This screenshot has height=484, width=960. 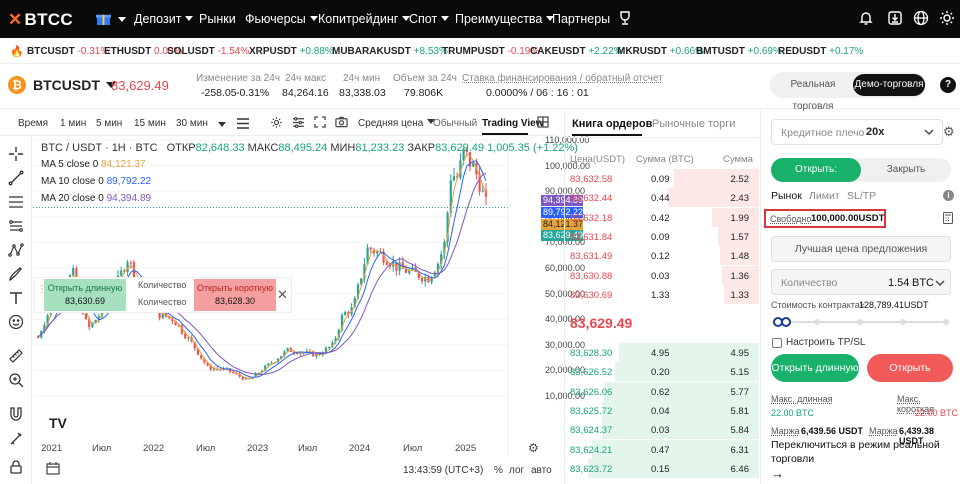 What do you see at coordinates (662, 469) in the screenshot?
I see `order-book-row: 83,623.72 0.15 6.46` at bounding box center [662, 469].